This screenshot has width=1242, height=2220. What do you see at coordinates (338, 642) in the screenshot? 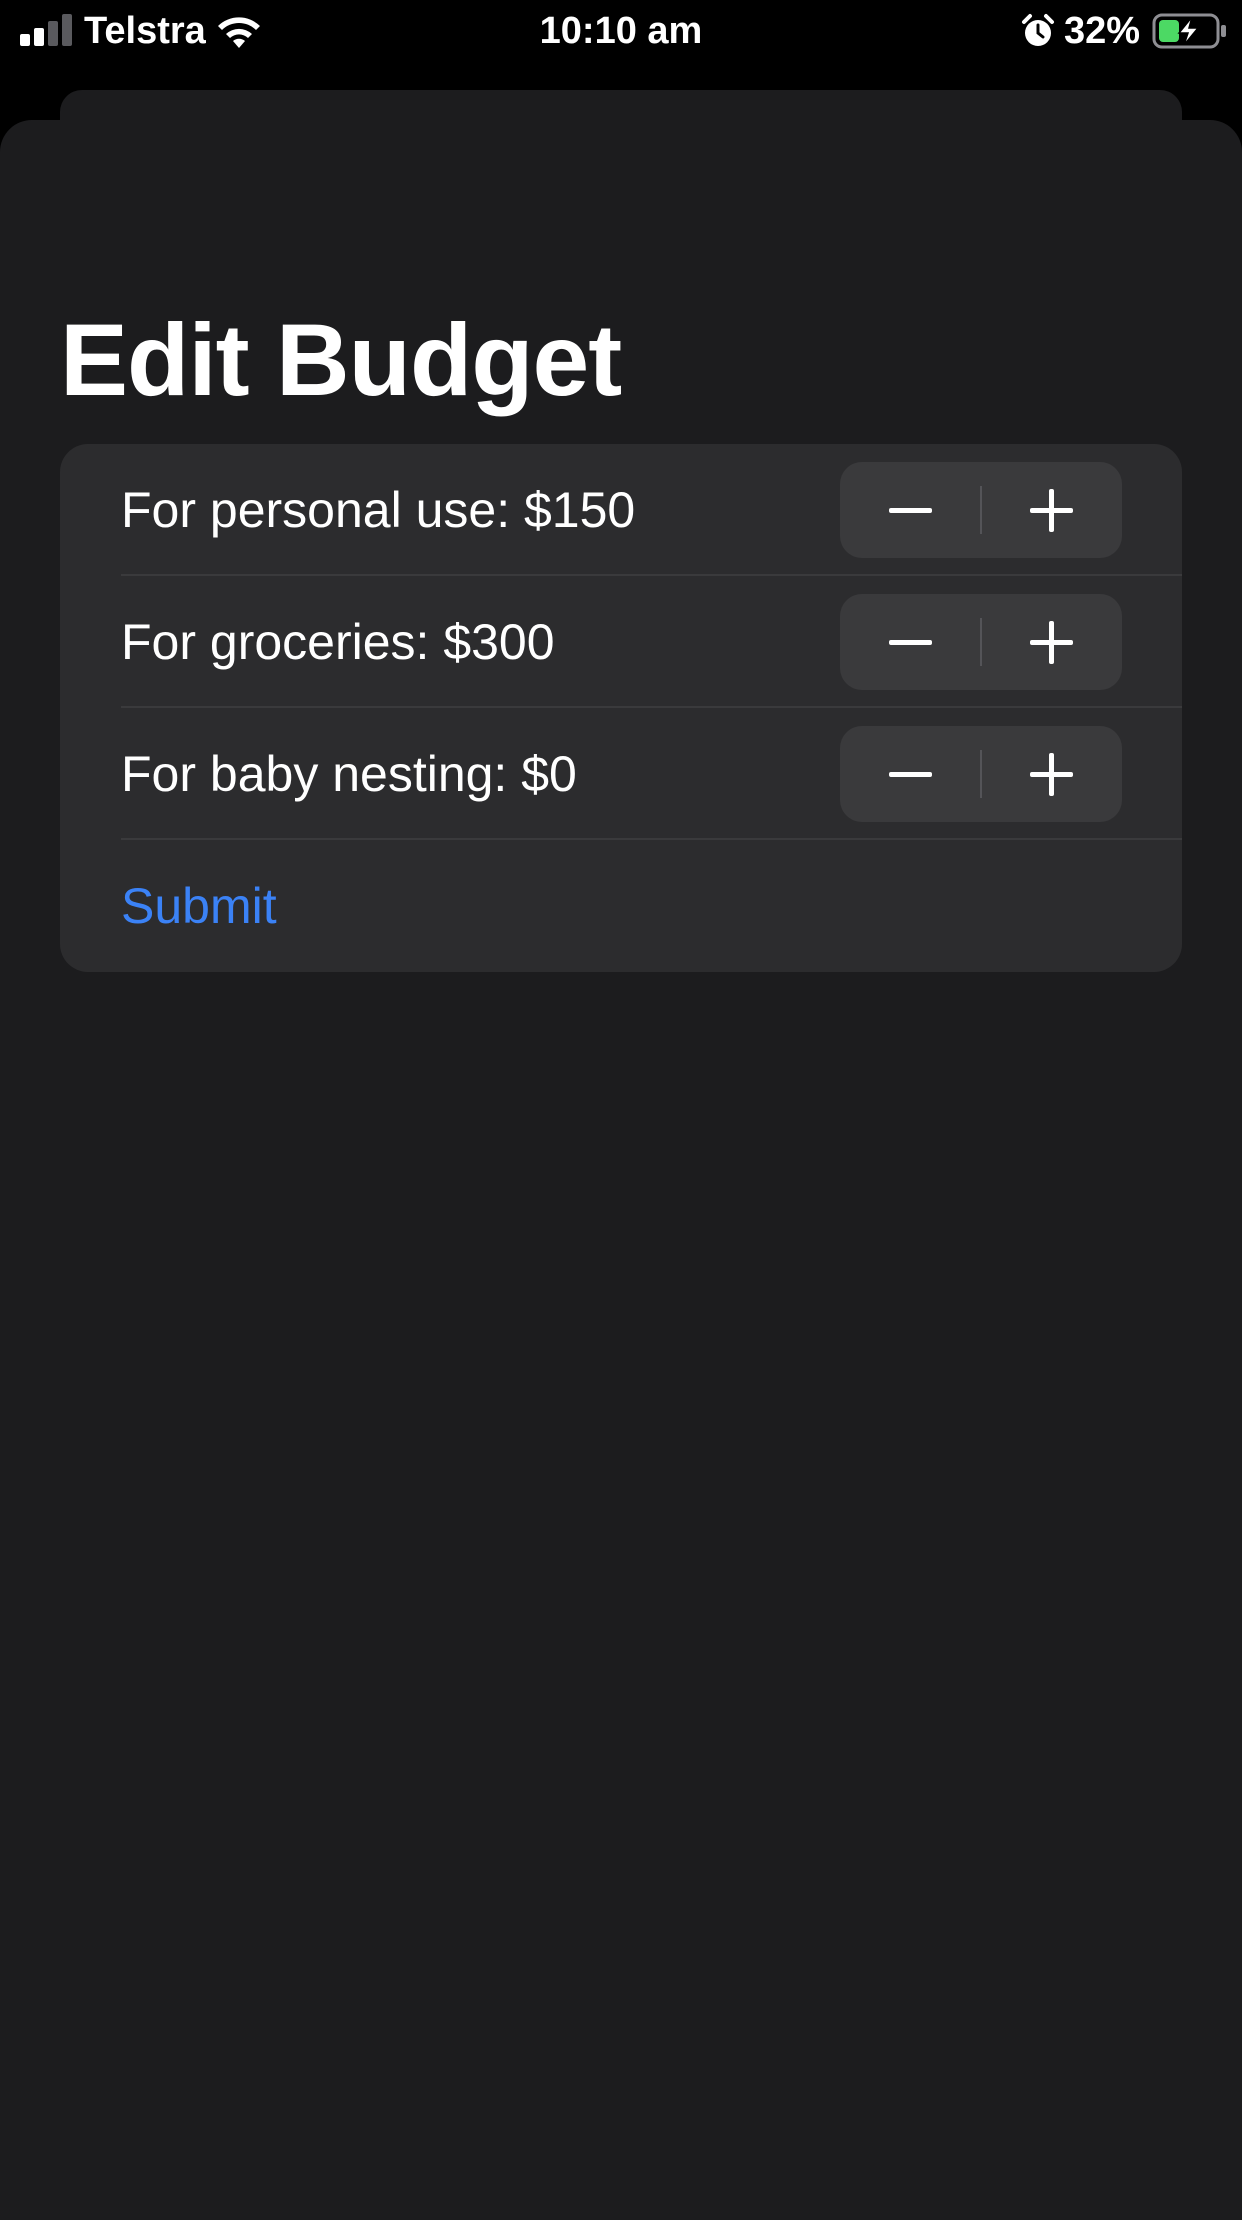
I see `budget-label-groceries: For groceries: $300` at bounding box center [338, 642].